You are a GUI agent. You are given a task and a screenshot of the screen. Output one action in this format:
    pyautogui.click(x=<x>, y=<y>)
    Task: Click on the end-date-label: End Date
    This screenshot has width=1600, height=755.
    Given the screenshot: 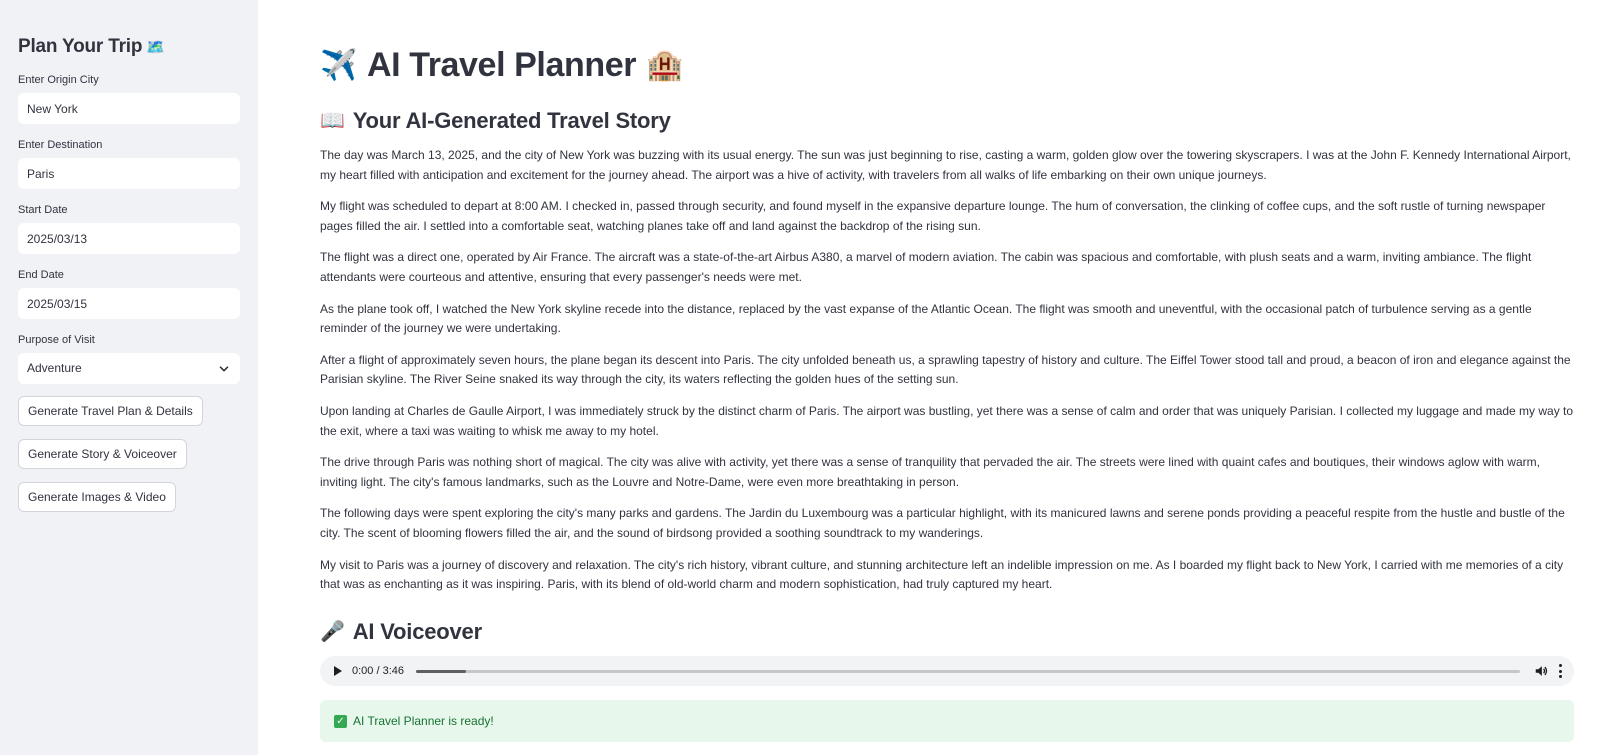 What is the action you would take?
    pyautogui.click(x=41, y=275)
    